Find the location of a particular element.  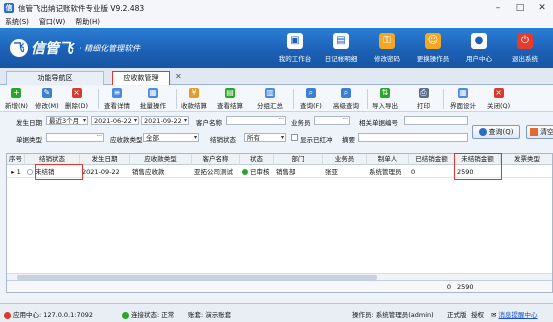

message-center-icon: ✉ is located at coordinates (494, 315).